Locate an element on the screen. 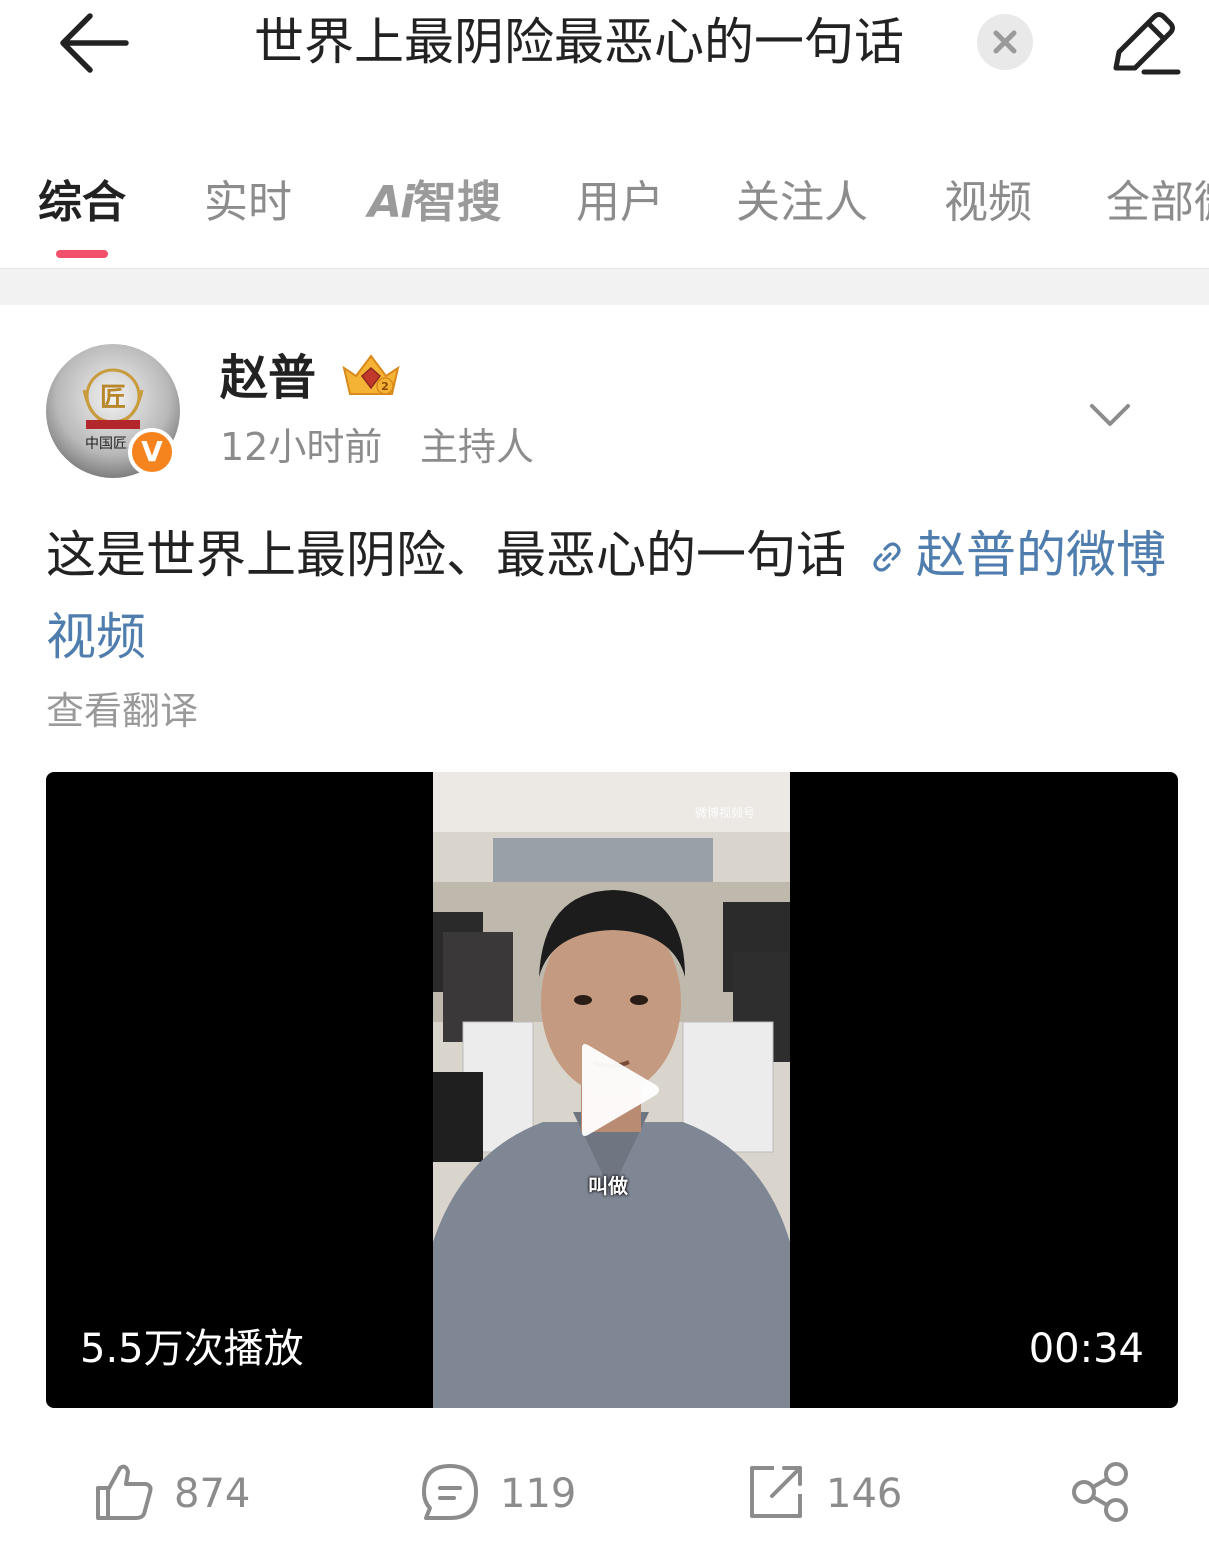 The height and width of the screenshot is (1545, 1209). close-icon is located at coordinates (1005, 42).